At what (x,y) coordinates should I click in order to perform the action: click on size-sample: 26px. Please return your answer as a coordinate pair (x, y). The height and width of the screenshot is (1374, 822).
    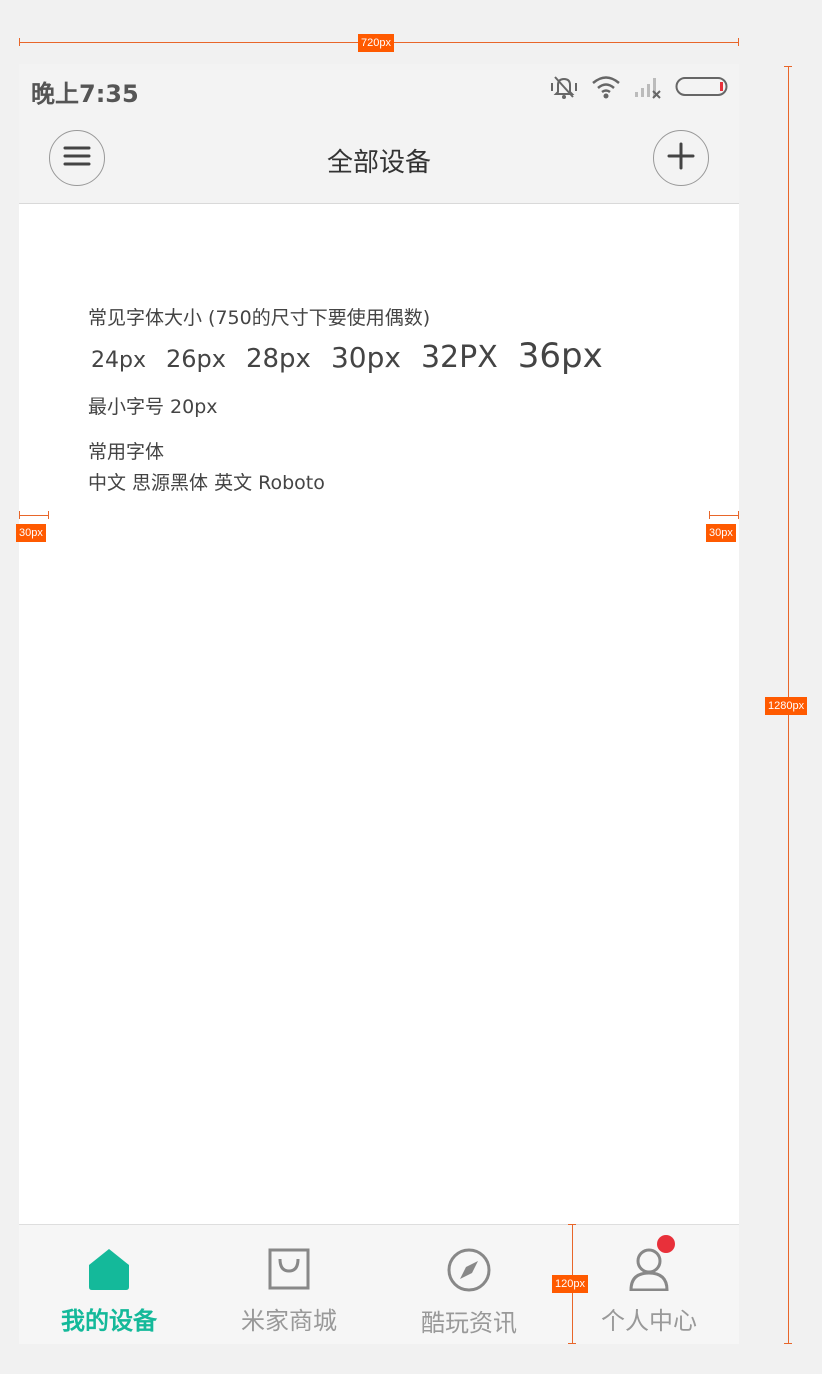
    Looking at the image, I should click on (195, 359).